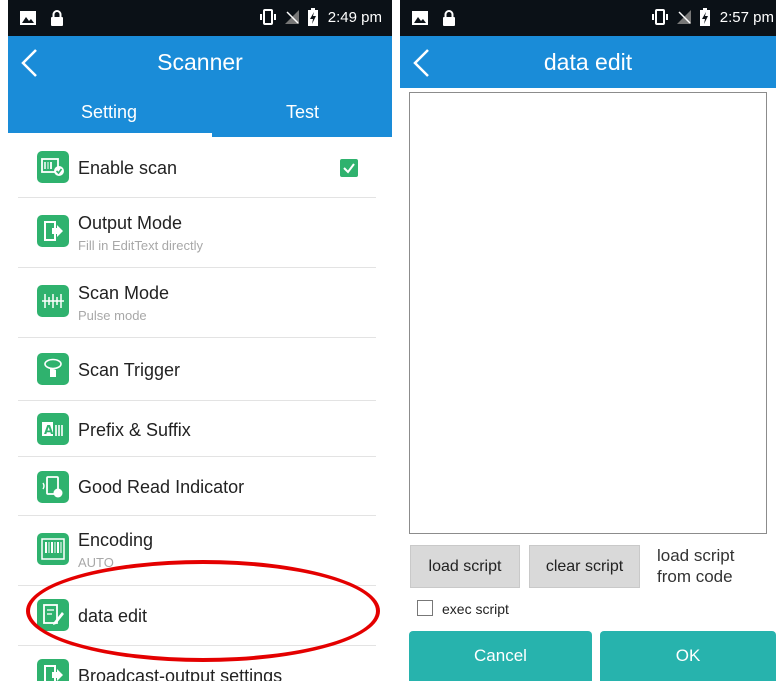 This screenshot has height=681, width=776. What do you see at coordinates (200, 112) in the screenshot?
I see `tab-bar: Setting Test` at bounding box center [200, 112].